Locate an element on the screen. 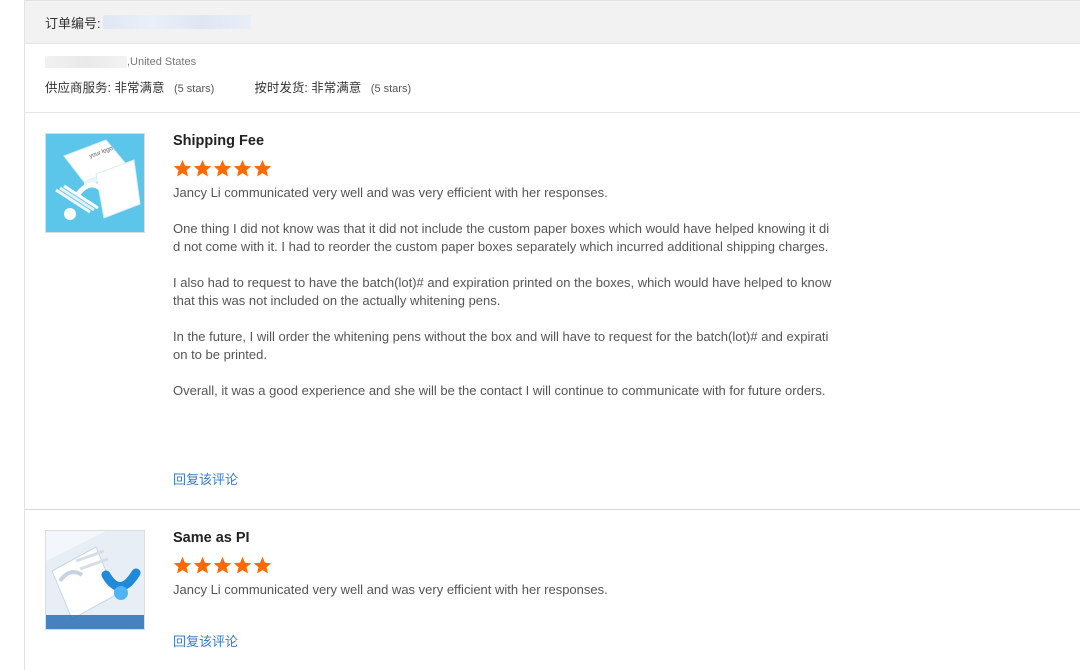  buyer-location-line: ,United States is located at coordinates (562, 62).